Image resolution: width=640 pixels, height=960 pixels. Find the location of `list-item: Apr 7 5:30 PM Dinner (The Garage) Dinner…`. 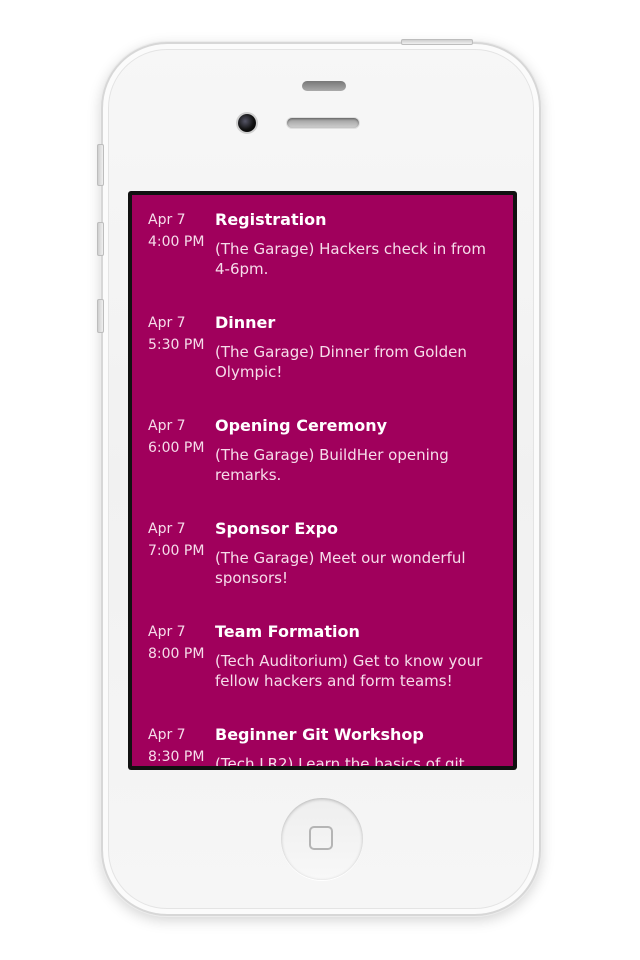

list-item: Apr 7 5:30 PM Dinner (The Garage) Dinner… is located at coordinates (322, 363).